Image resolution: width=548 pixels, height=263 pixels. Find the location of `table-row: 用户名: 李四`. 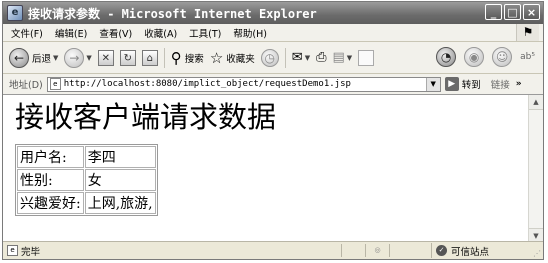

table-row: 用户名: 李四 is located at coordinates (86, 157).